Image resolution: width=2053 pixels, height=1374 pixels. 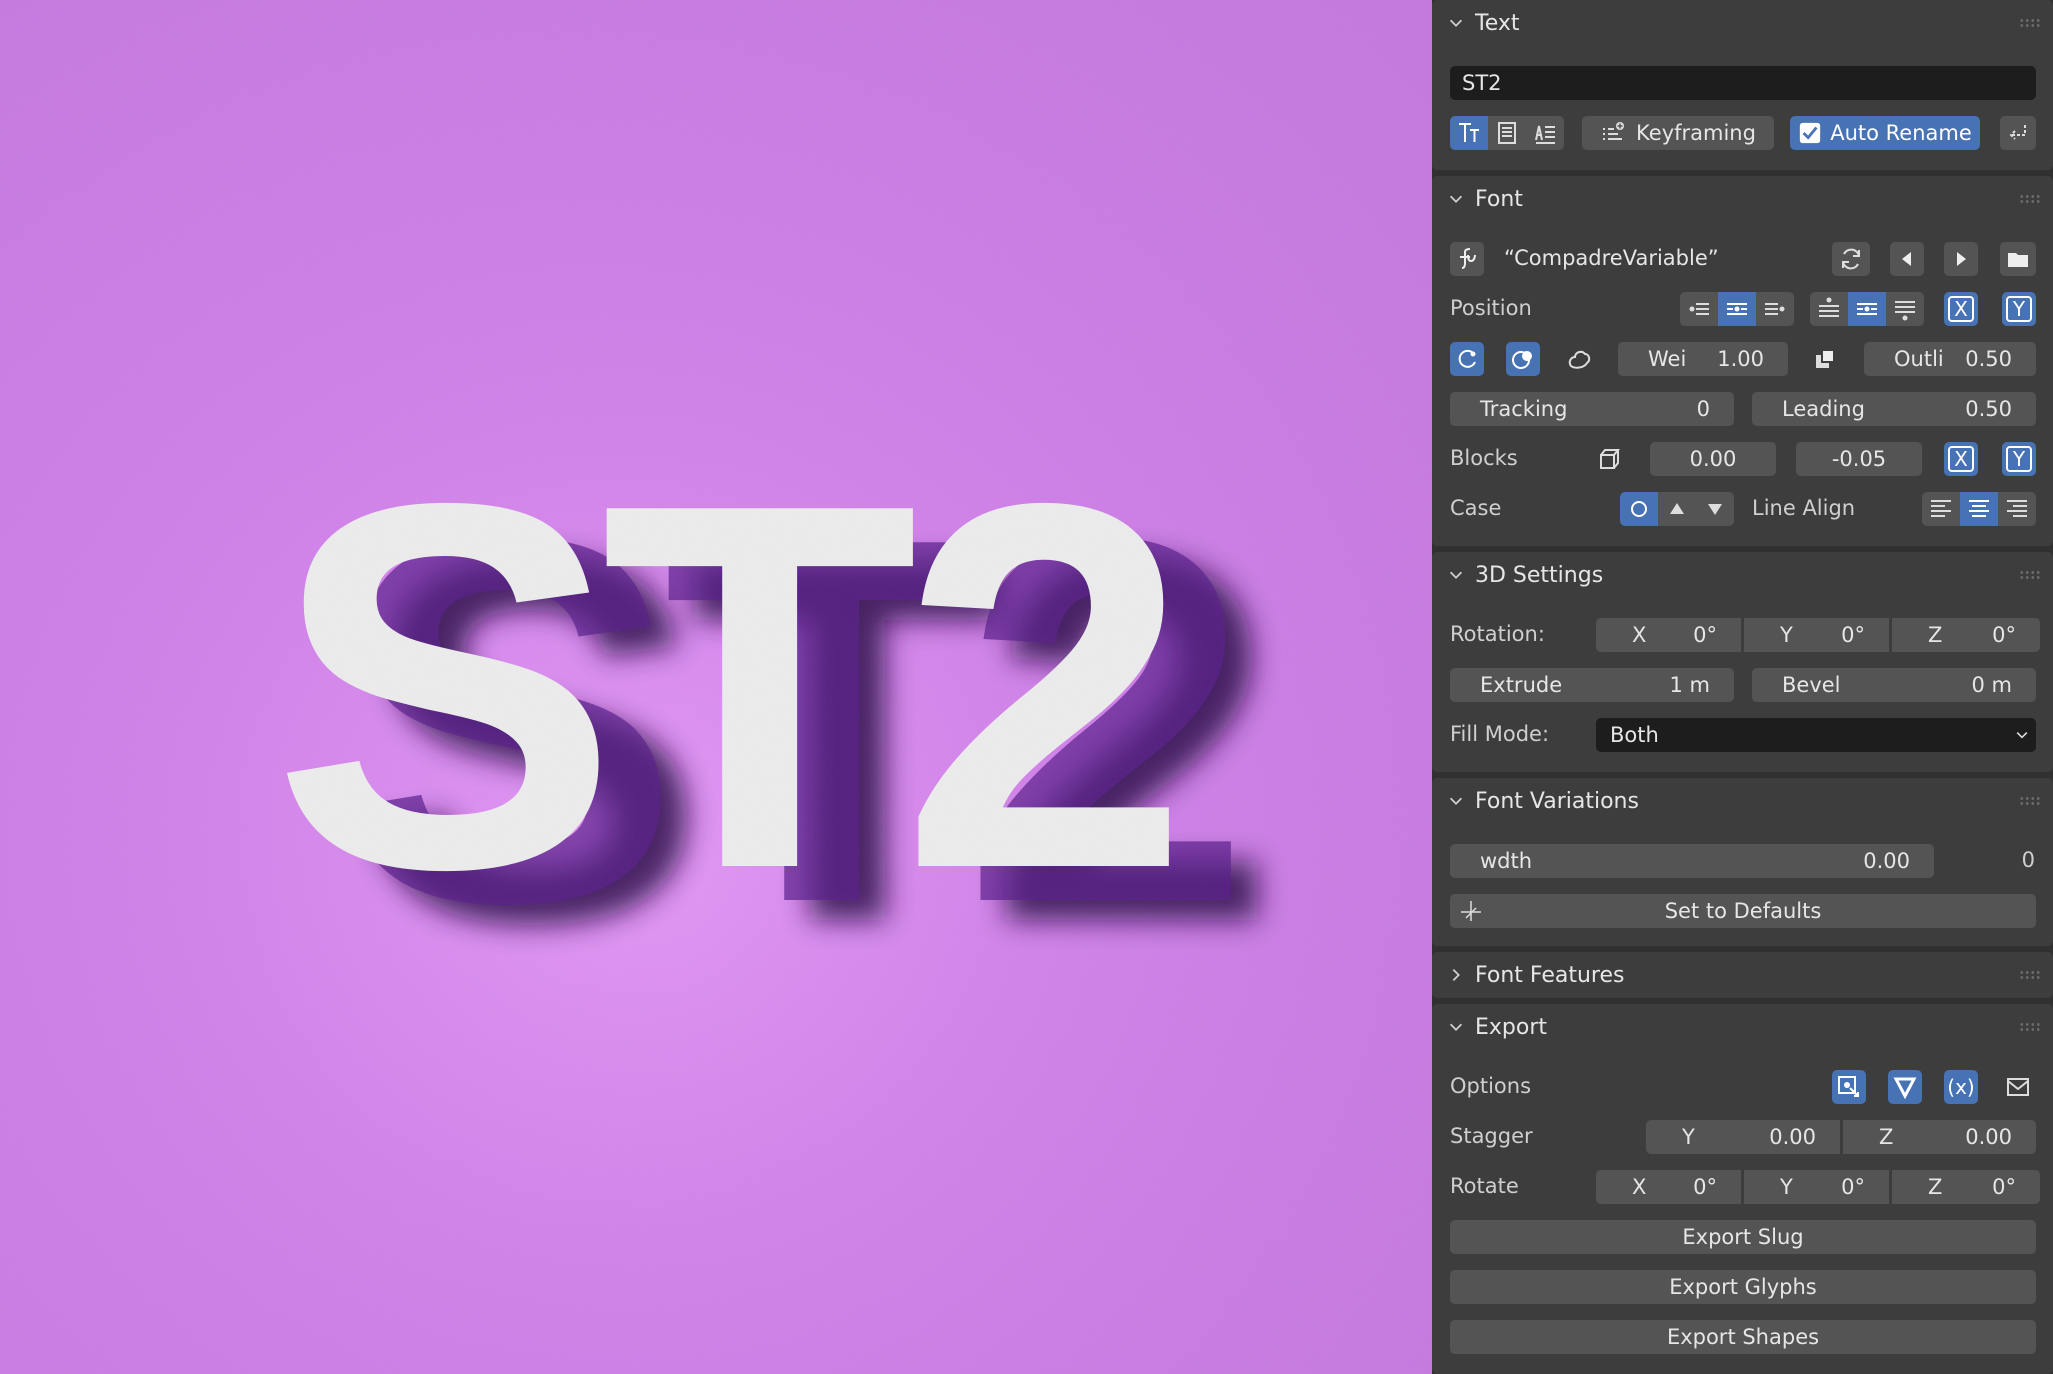 I want to click on line-align-group, so click(x=1979, y=509).